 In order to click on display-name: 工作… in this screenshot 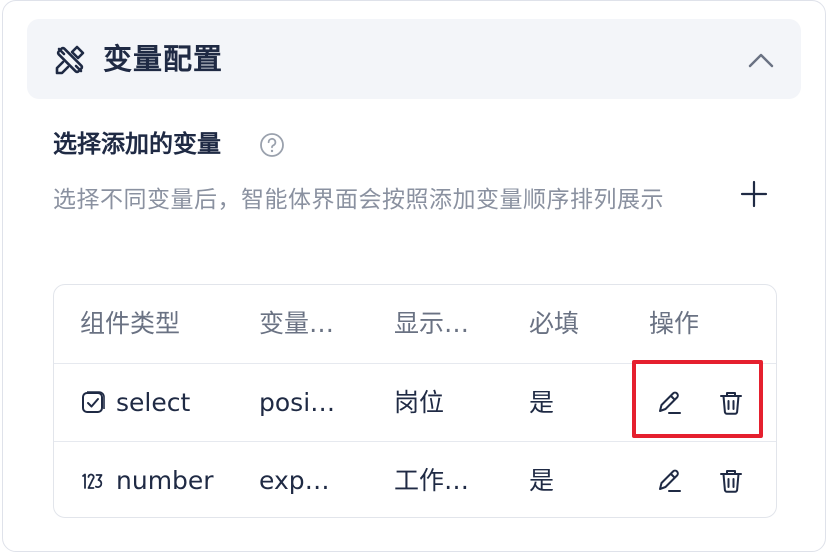, I will do `click(432, 480)`.